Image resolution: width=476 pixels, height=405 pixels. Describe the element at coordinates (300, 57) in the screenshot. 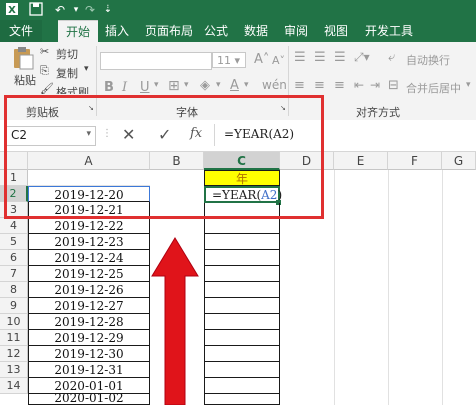

I see `align-top-icon: ☰` at that location.